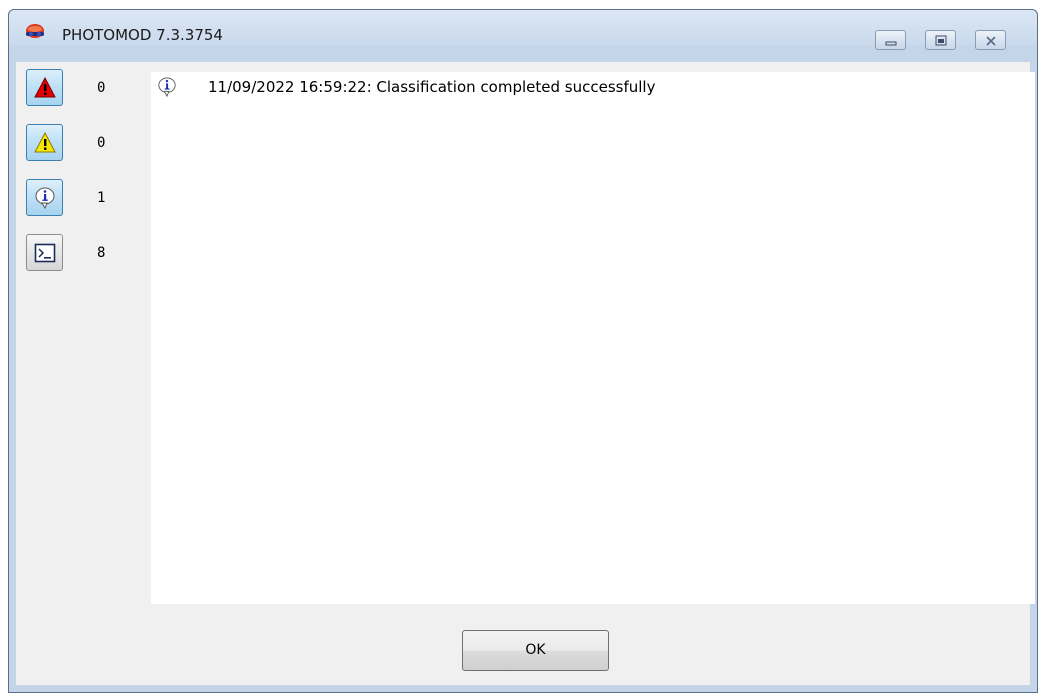  I want to click on console-filter-button, so click(44, 252).